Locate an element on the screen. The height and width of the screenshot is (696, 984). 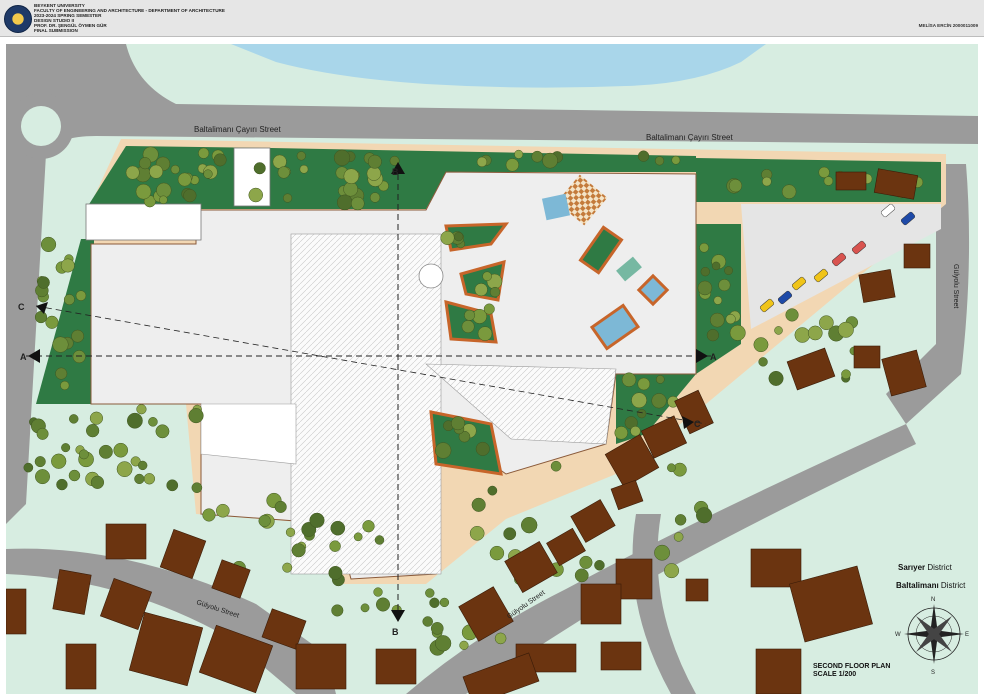
student-name: MELİSA ERCİN 2000011009 is located at coordinates (948, 25).